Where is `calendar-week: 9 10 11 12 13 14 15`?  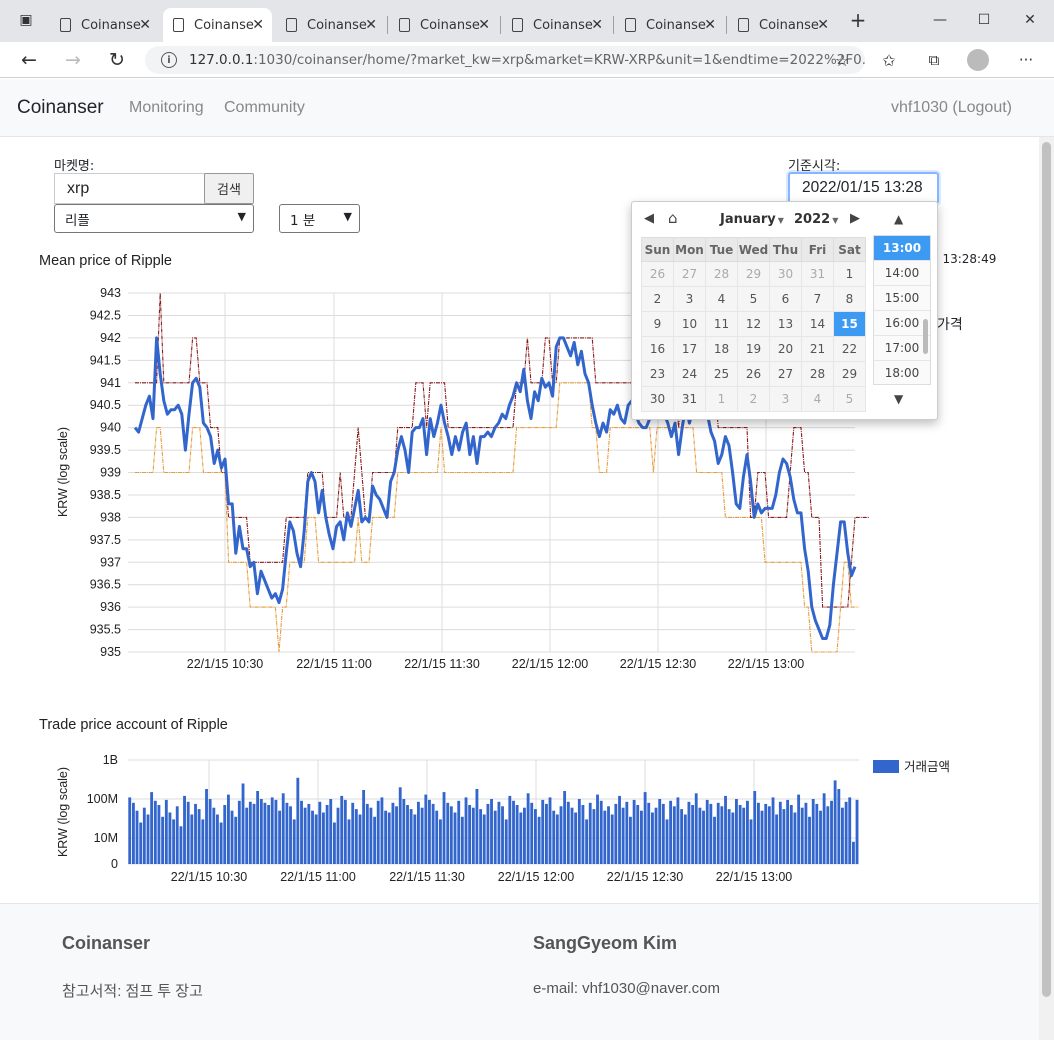
calendar-week: 9 10 11 12 13 14 15 is located at coordinates (753, 324).